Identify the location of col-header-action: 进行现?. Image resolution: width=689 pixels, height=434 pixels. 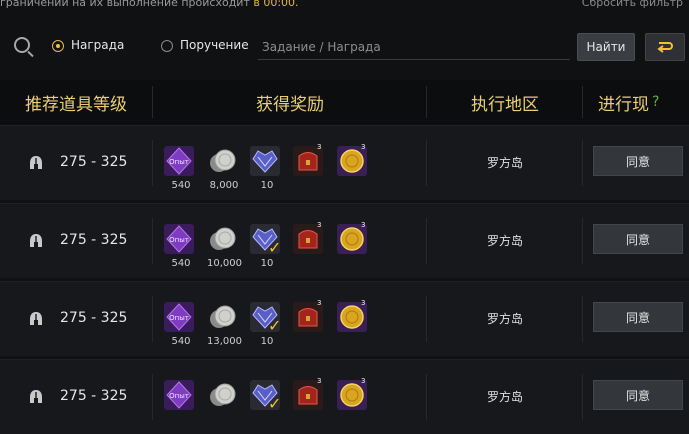
(638, 102).